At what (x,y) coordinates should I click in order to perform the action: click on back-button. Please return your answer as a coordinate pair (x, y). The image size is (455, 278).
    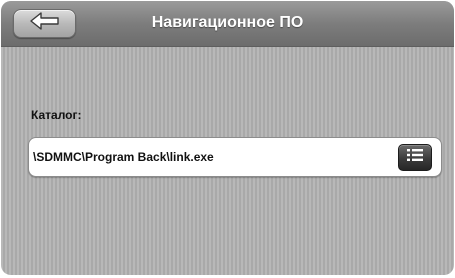
    Looking at the image, I should click on (44, 23).